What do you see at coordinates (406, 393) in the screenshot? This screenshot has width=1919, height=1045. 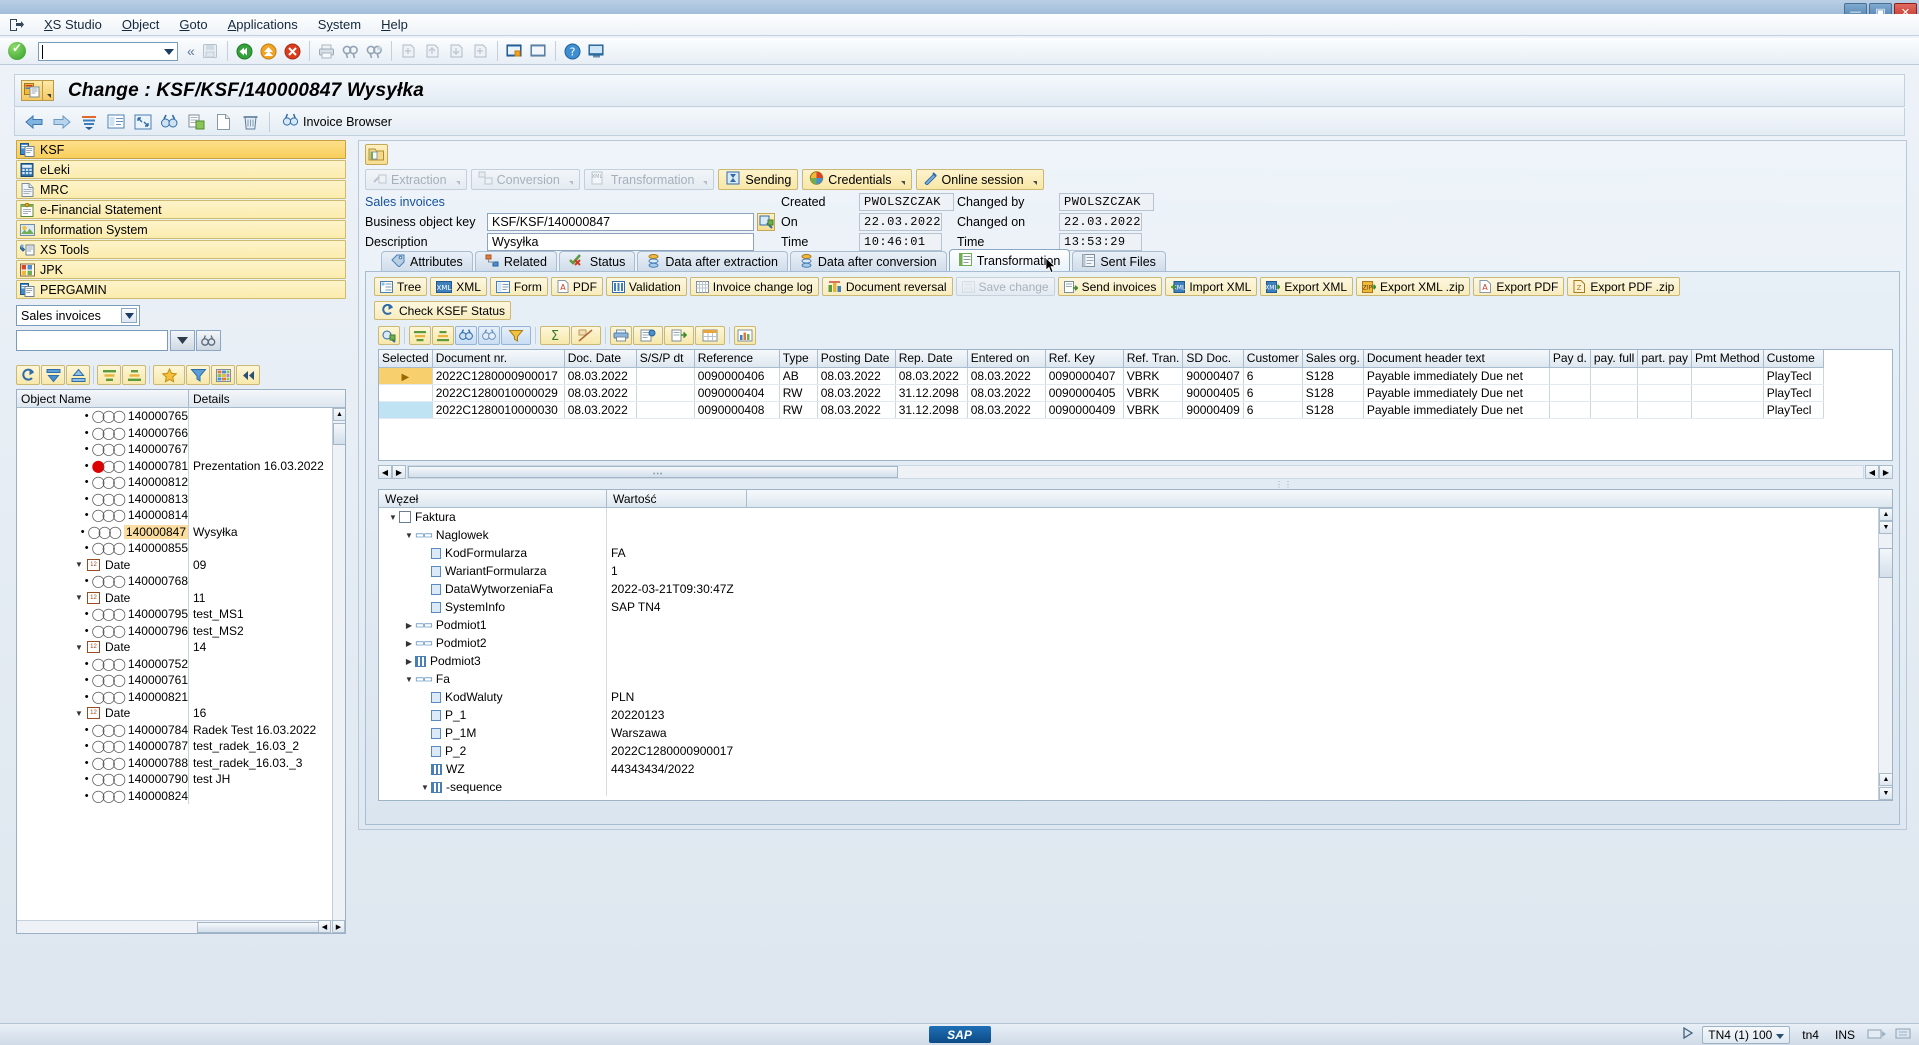 I see `grid-row-selector` at bounding box center [406, 393].